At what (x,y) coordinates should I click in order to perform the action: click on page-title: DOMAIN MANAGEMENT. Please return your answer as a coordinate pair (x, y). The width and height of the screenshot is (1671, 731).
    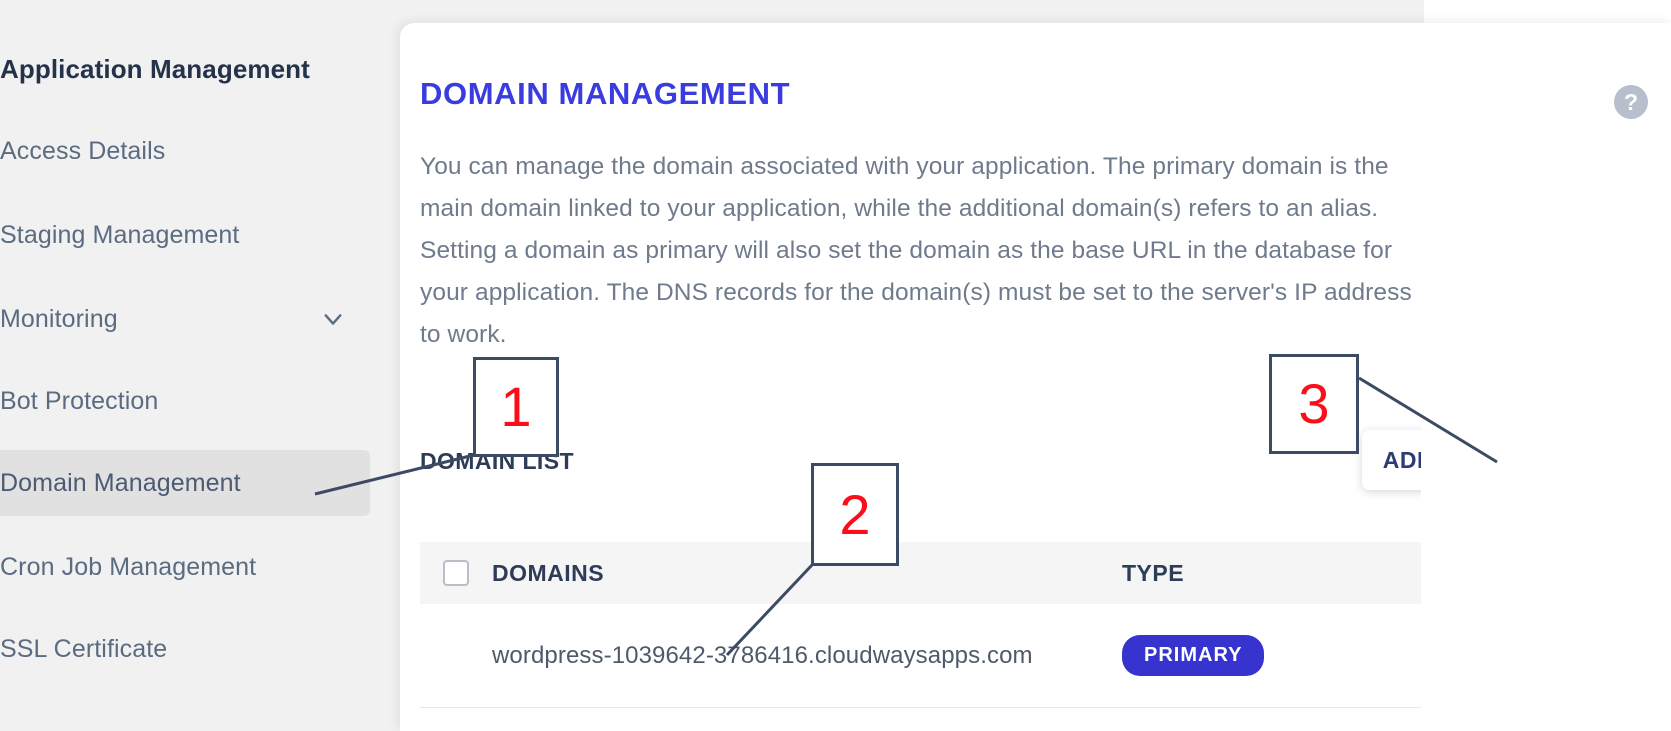
    Looking at the image, I should click on (605, 93).